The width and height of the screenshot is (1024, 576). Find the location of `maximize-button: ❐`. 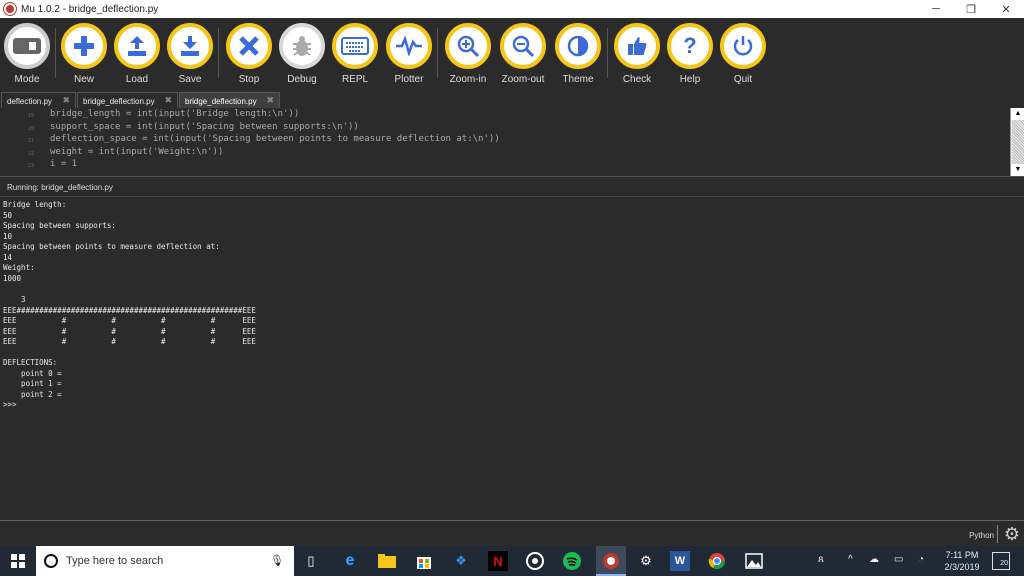

maximize-button: ❐ is located at coordinates (971, 9).